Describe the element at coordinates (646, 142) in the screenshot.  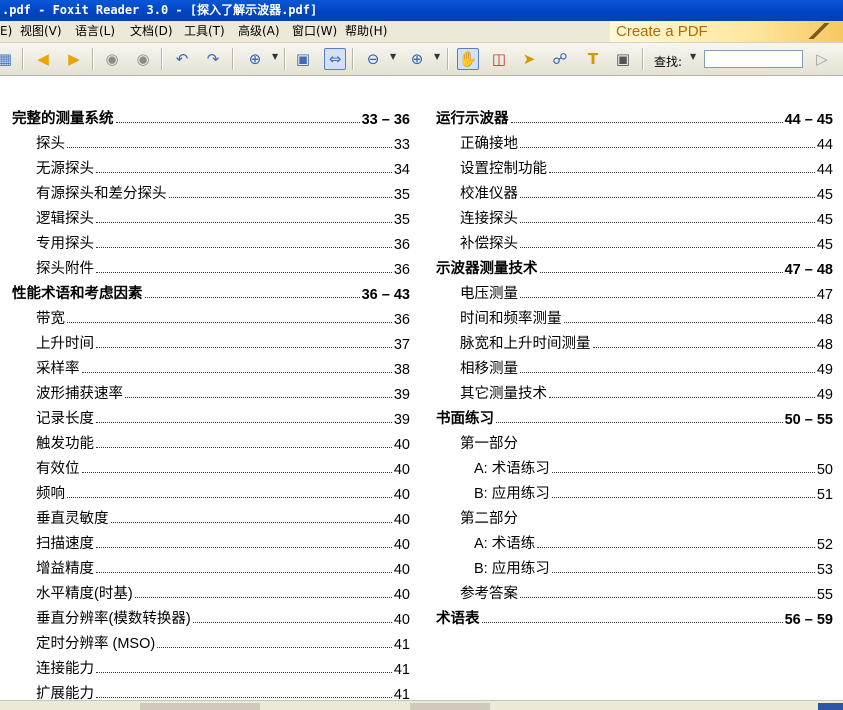
I see `toc-entry: 正确接地 44` at that location.